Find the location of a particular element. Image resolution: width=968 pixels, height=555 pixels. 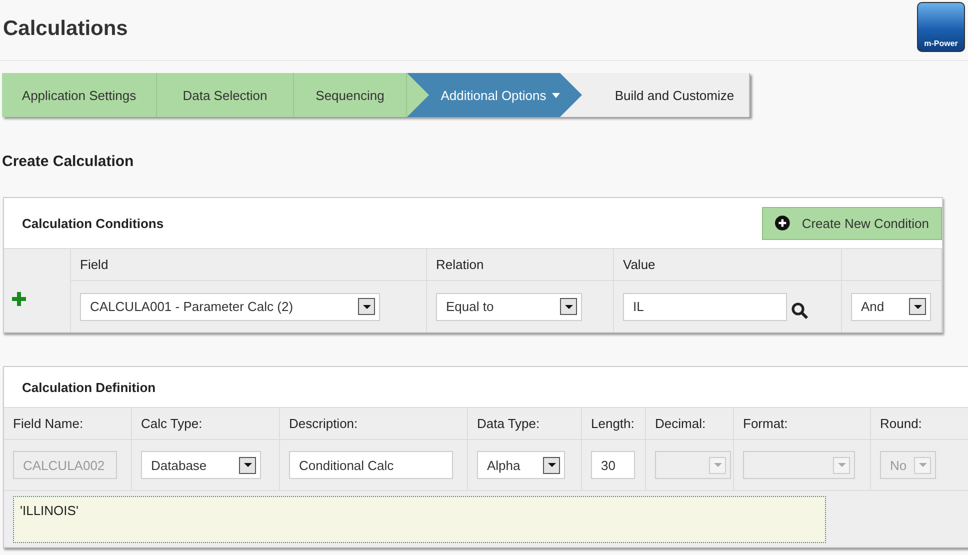

dropdown: And is located at coordinates (891, 306).